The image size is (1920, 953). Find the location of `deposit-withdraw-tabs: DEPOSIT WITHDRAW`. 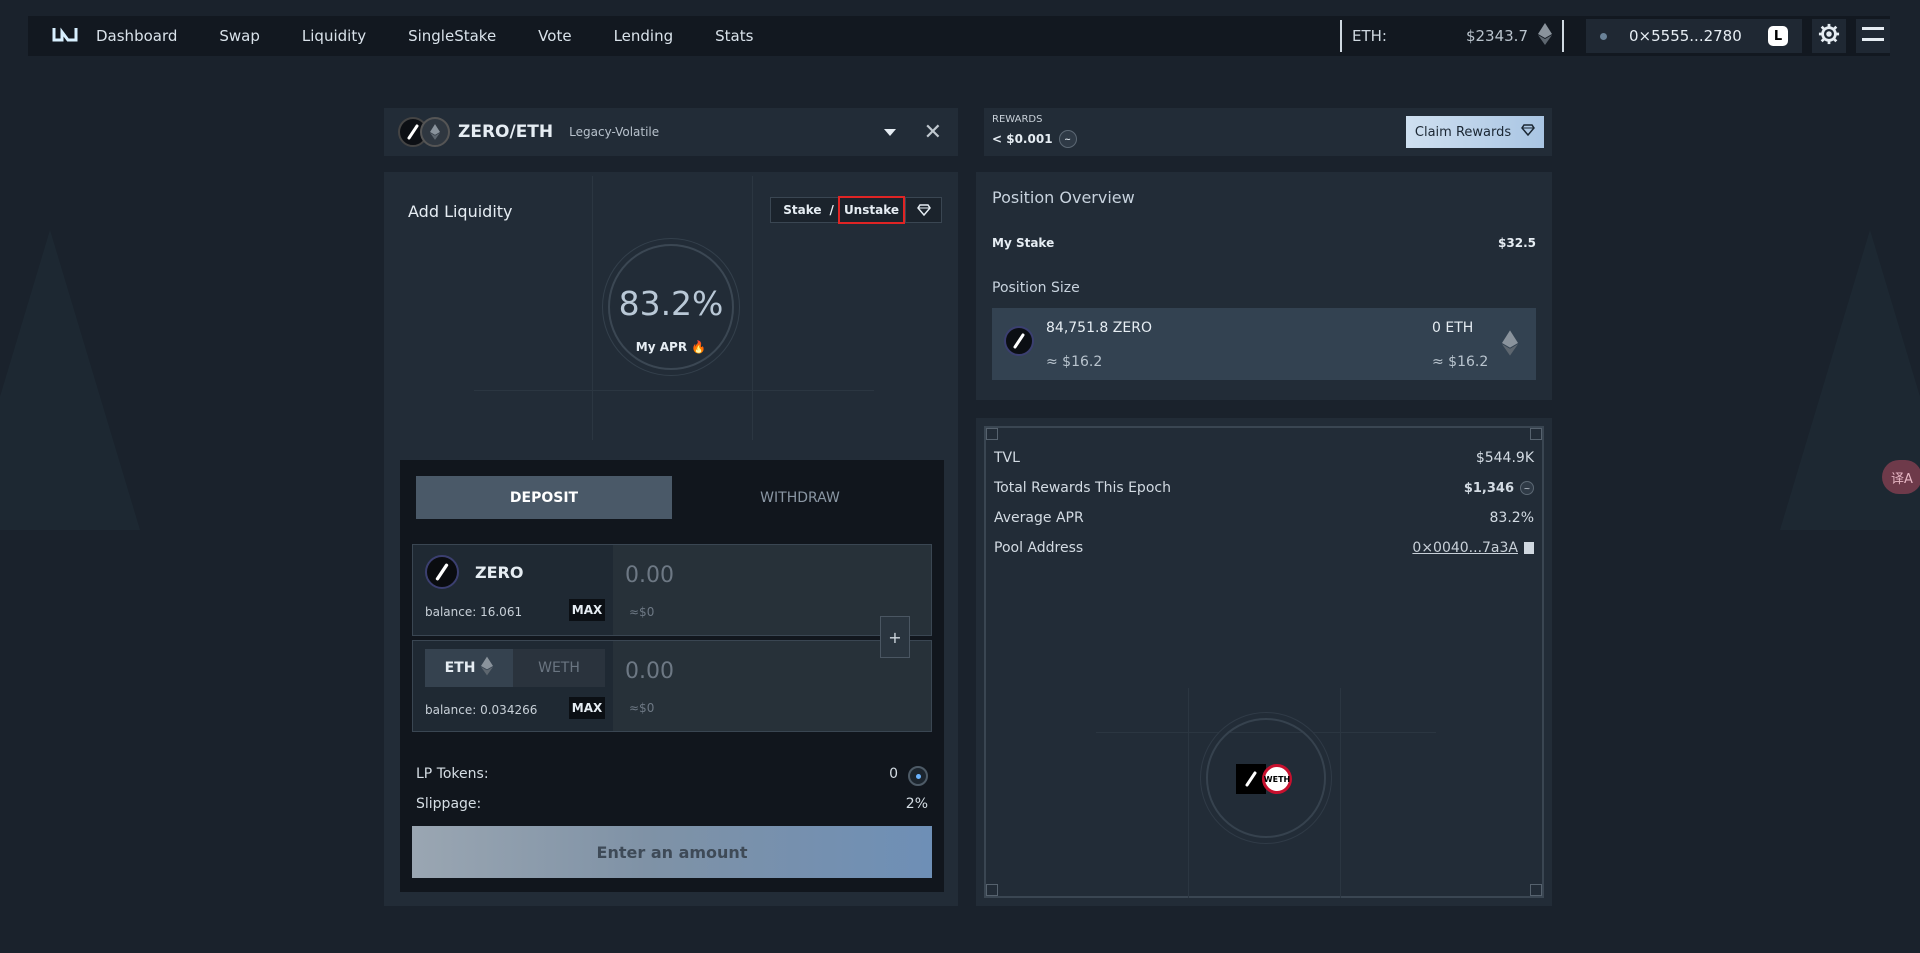

deposit-withdraw-tabs: DEPOSIT WITHDRAW is located at coordinates (672, 497).